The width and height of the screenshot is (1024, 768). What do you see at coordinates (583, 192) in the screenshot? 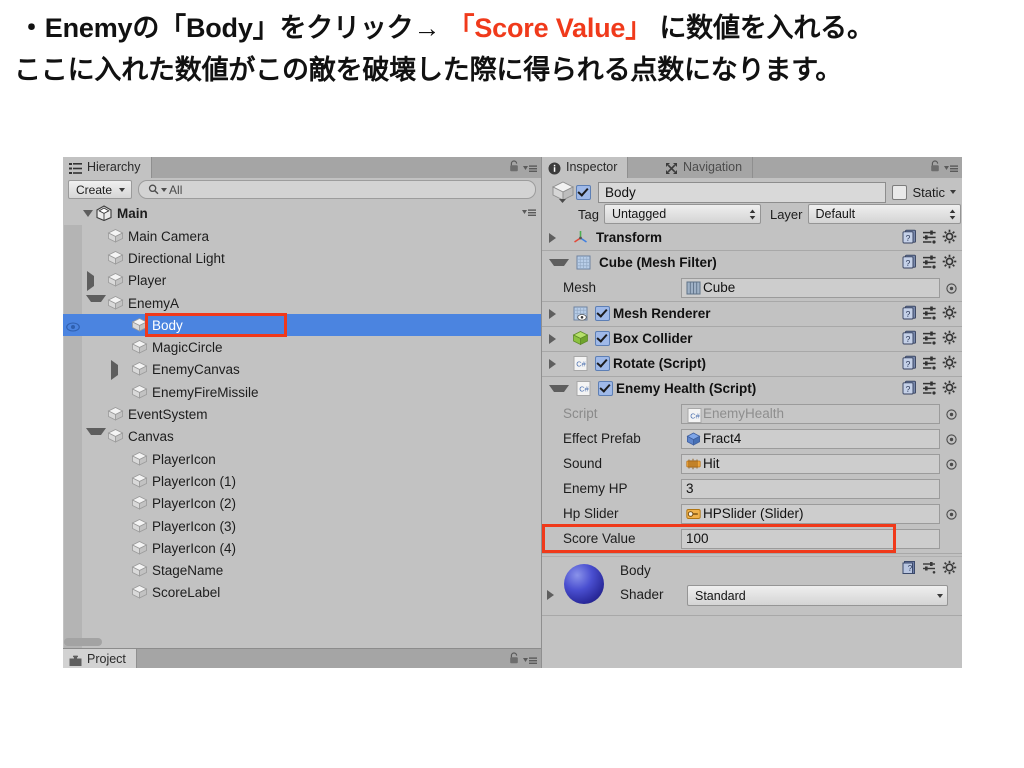
I see `gameobject-enabled-checkbox` at bounding box center [583, 192].